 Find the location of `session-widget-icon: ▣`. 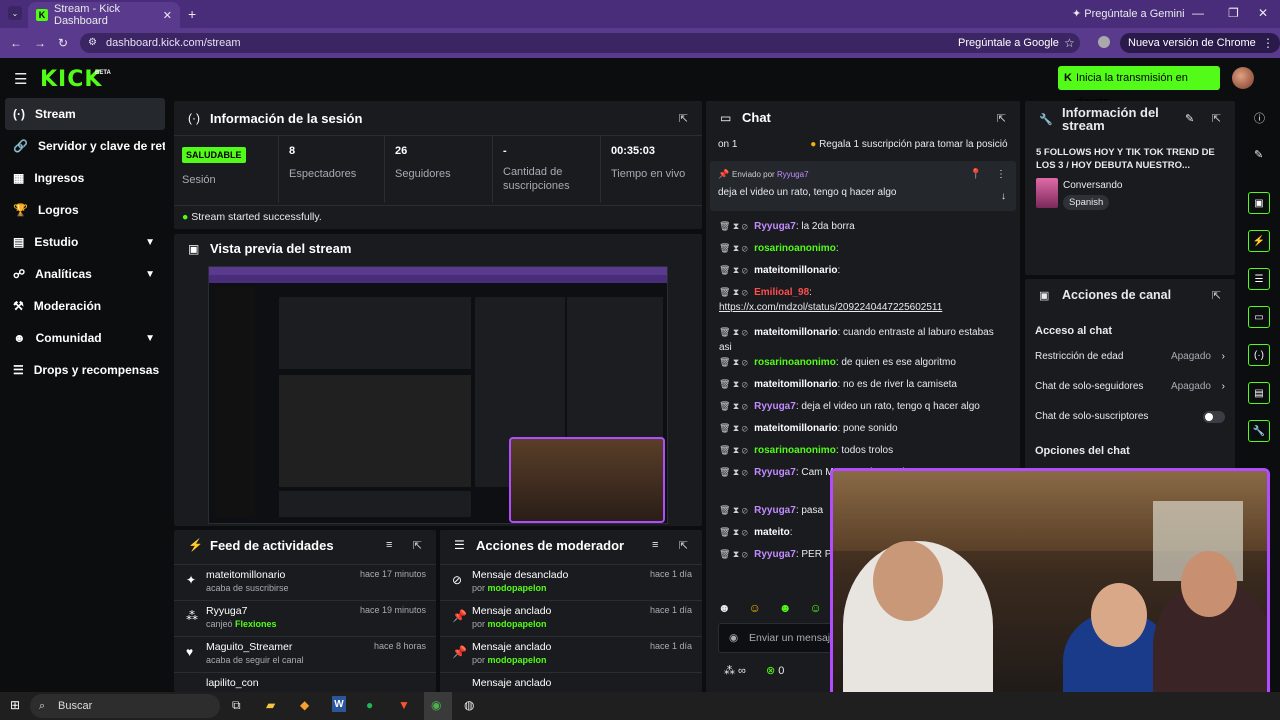

session-widget-icon: ▣ is located at coordinates (1259, 203).